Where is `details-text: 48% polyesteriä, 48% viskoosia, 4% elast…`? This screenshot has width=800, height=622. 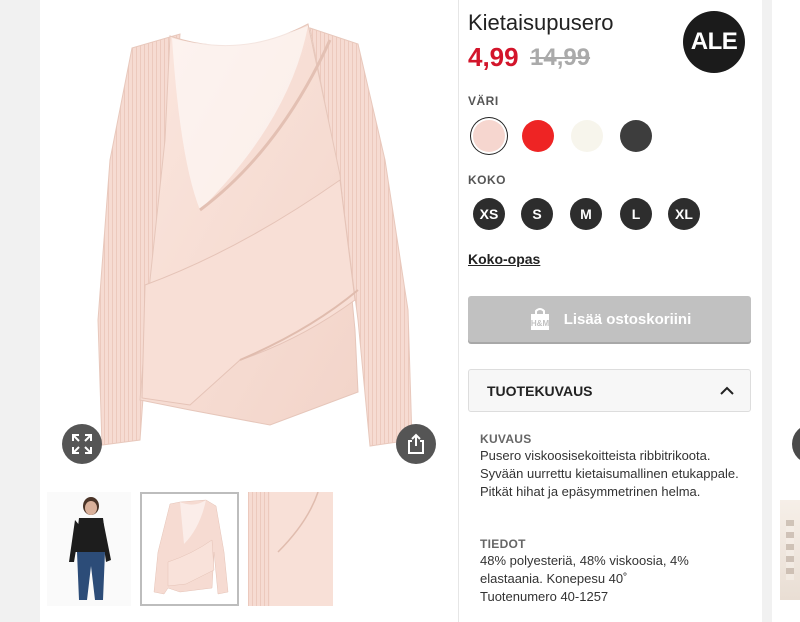
details-text: 48% polyesteriä, 48% viskoosia, 4% elast… is located at coordinates (584, 569).